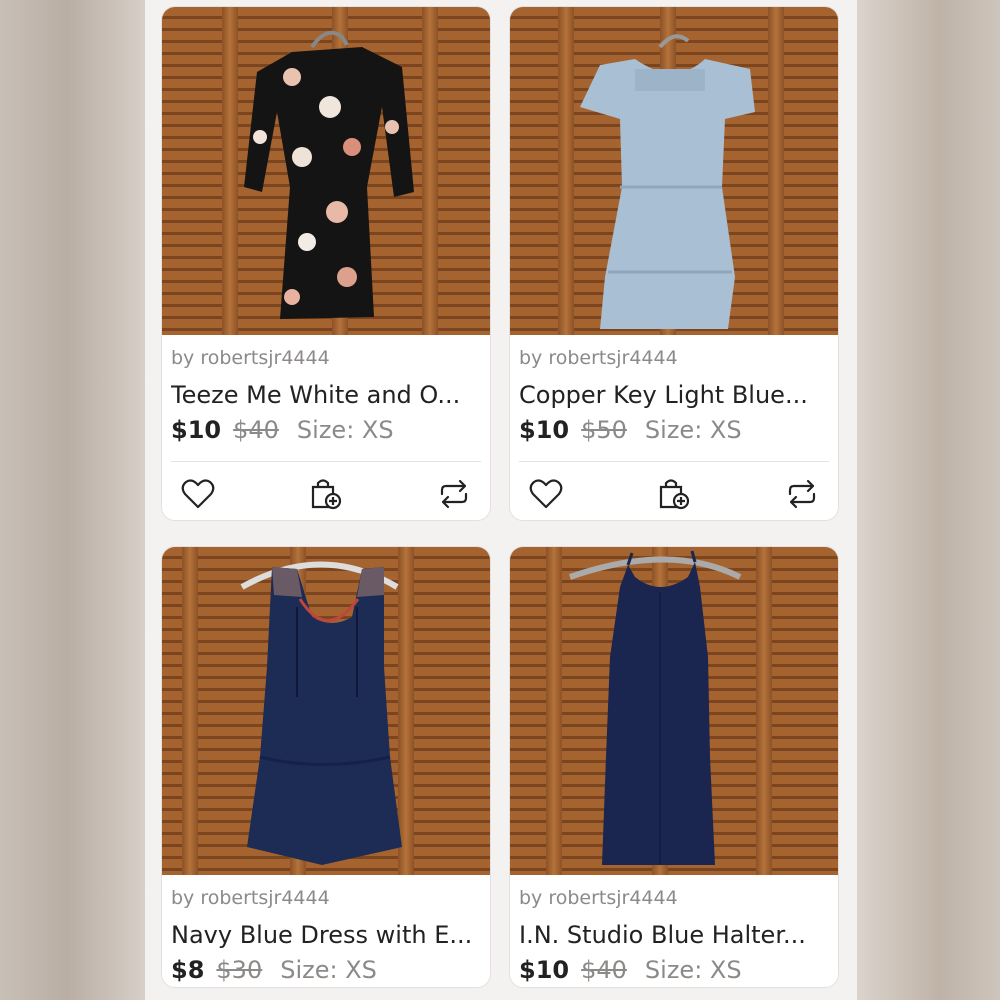 This screenshot has width=1000, height=1000. Describe the element at coordinates (188, 970) in the screenshot. I see `listing-price: $8` at that location.